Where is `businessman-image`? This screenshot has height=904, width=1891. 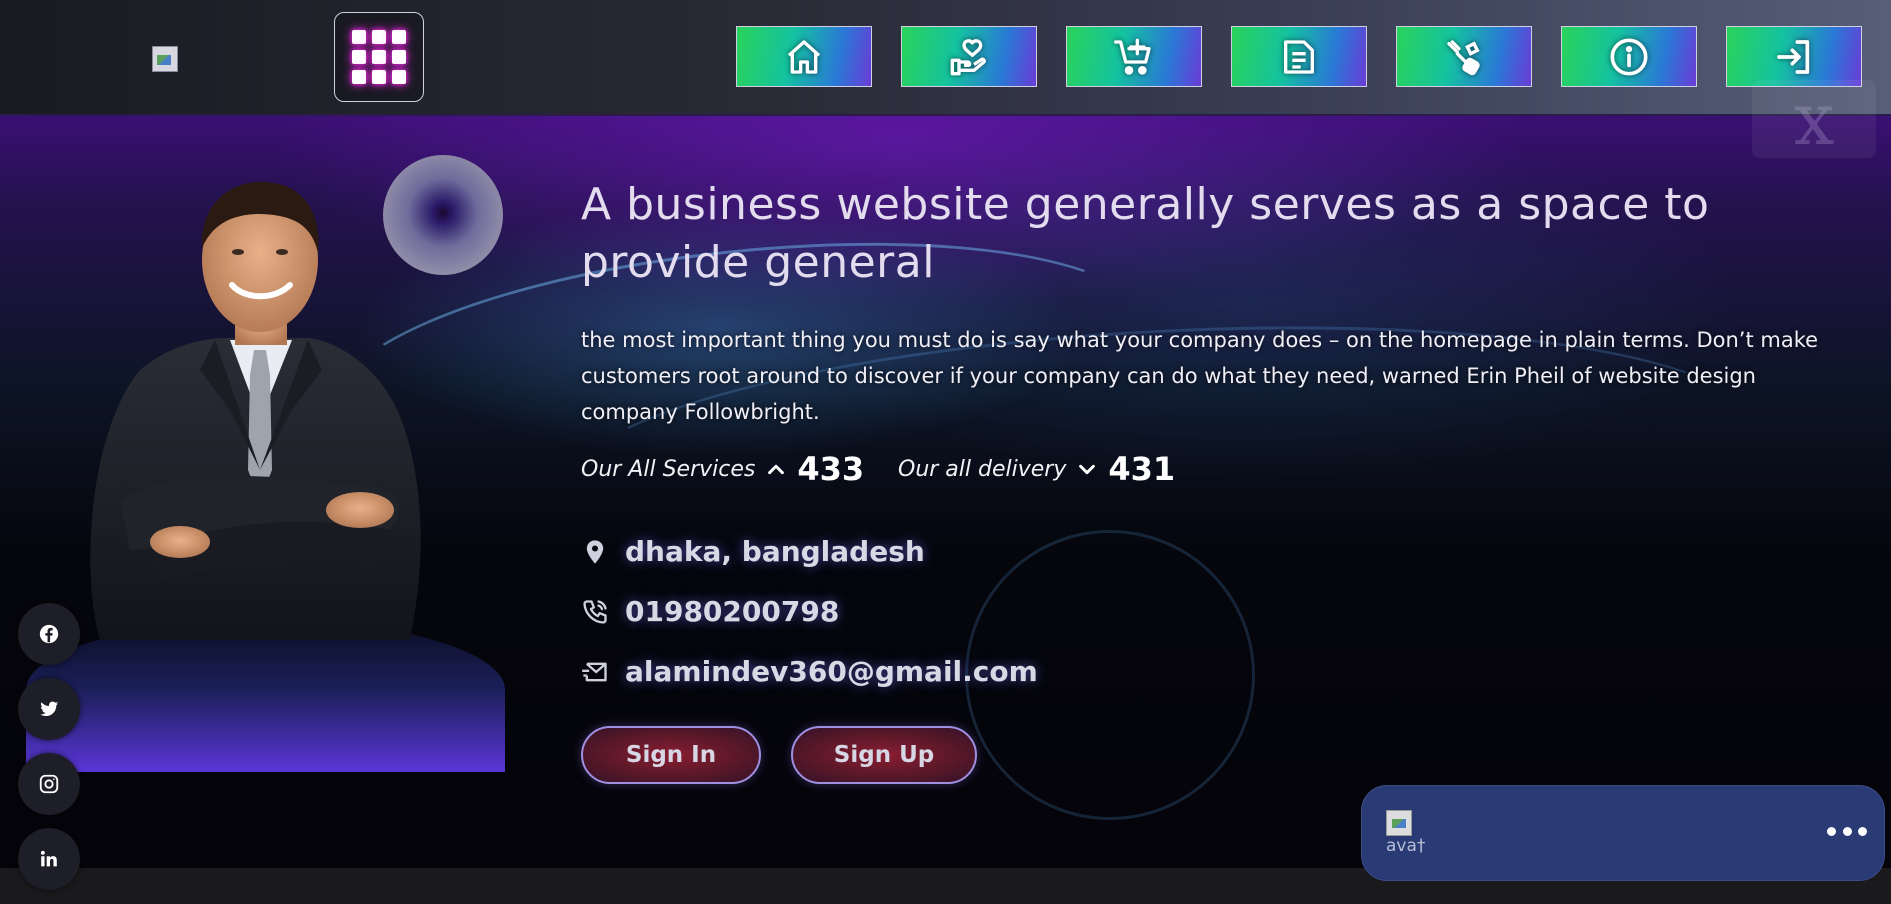
businessman-image is located at coordinates (255, 410).